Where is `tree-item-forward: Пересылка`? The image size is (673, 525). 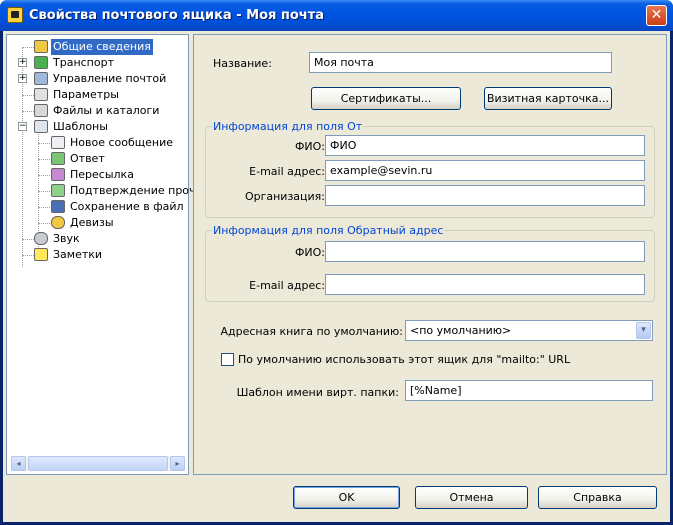 tree-item-forward: Пересылка is located at coordinates (97, 175).